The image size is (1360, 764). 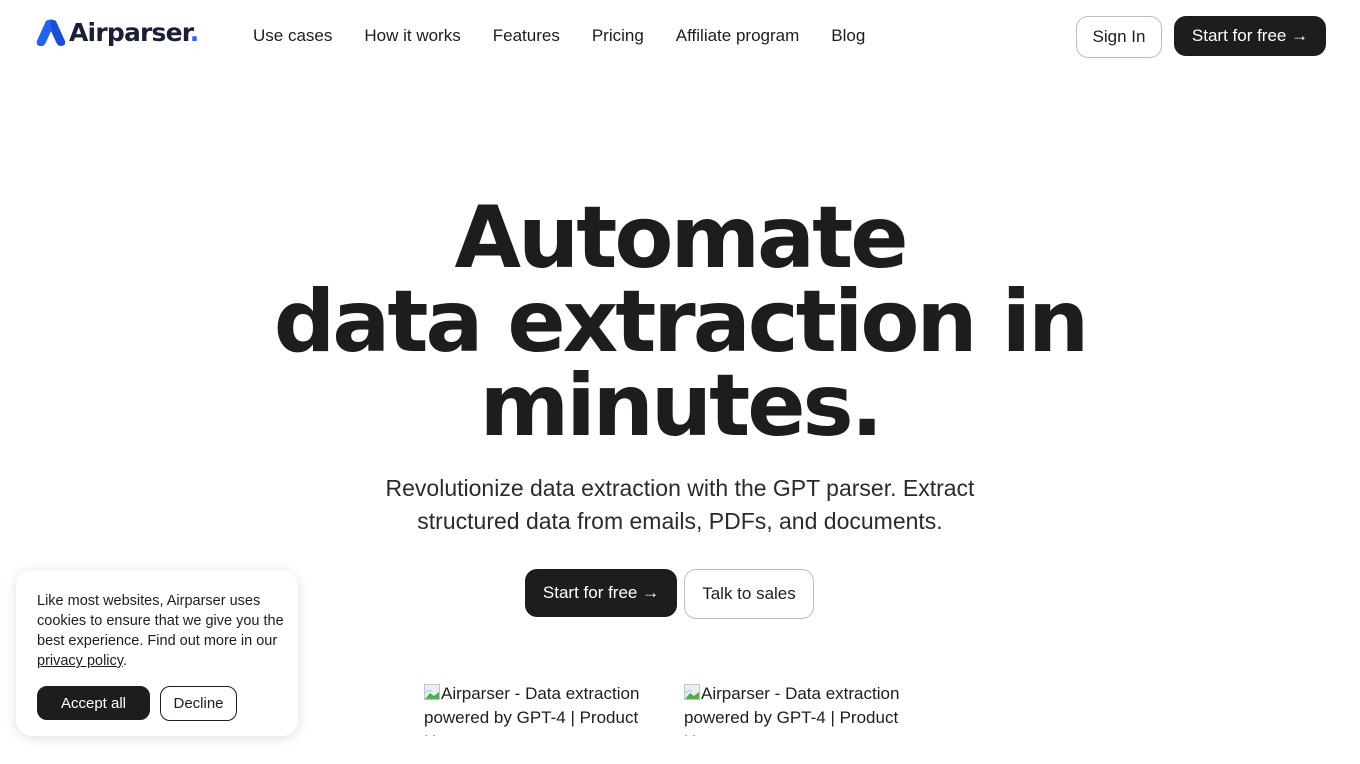 I want to click on hero-title-line: data extraction in, so click(x=681, y=322).